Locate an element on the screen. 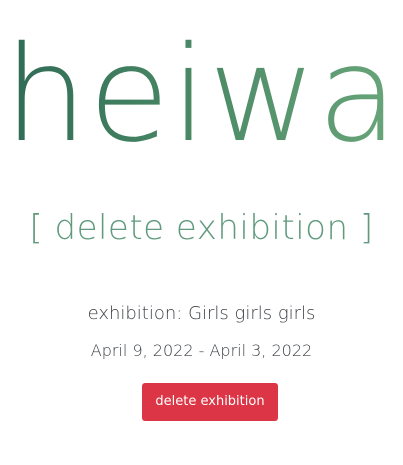  exhibition-name: exhibition: Girls girls girls is located at coordinates (201, 313).